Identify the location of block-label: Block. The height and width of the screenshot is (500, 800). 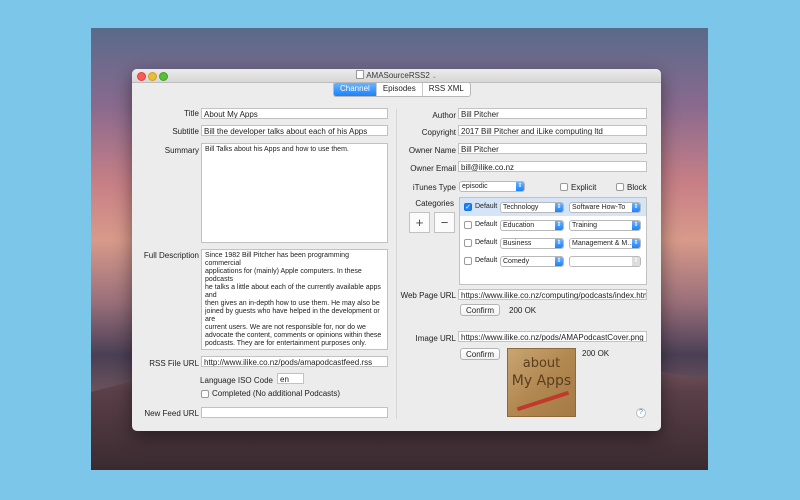
(637, 187).